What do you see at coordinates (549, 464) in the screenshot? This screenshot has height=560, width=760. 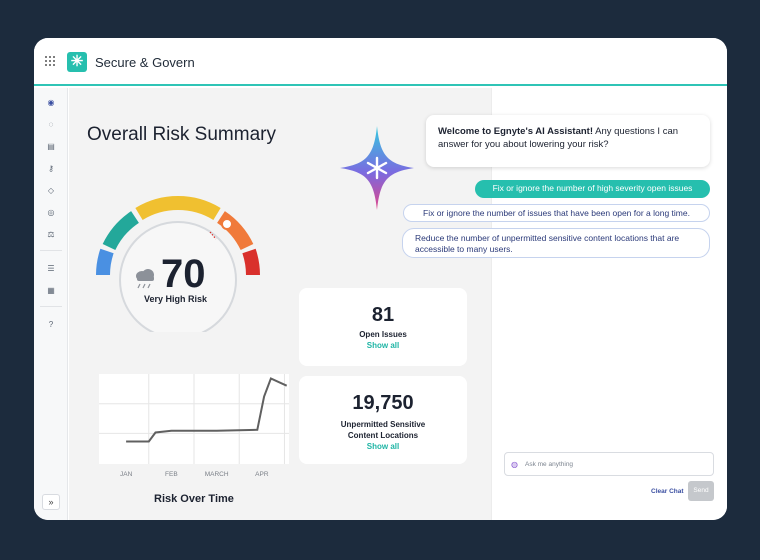 I see `chat-input-placeholder: Ask me anything` at bounding box center [549, 464].